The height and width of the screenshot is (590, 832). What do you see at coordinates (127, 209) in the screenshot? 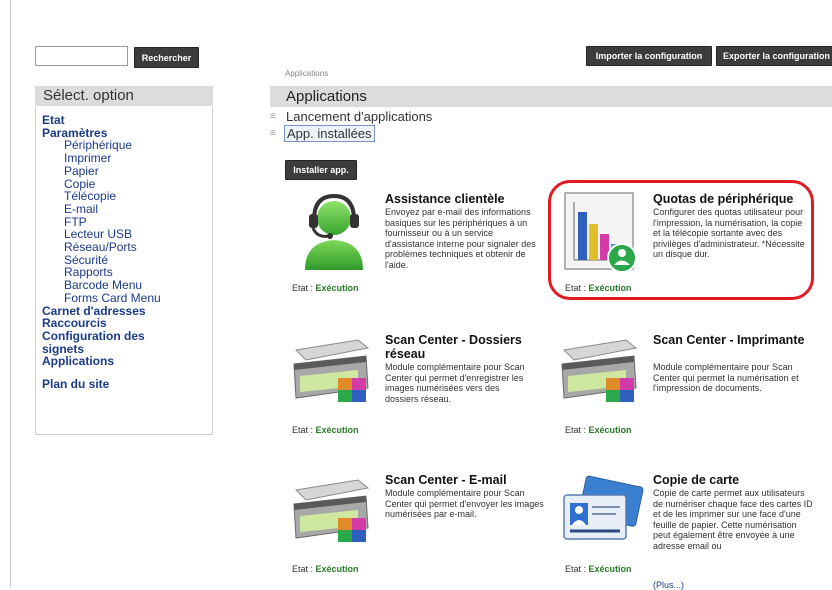
I see `nav-item-email: E-mail` at bounding box center [127, 209].